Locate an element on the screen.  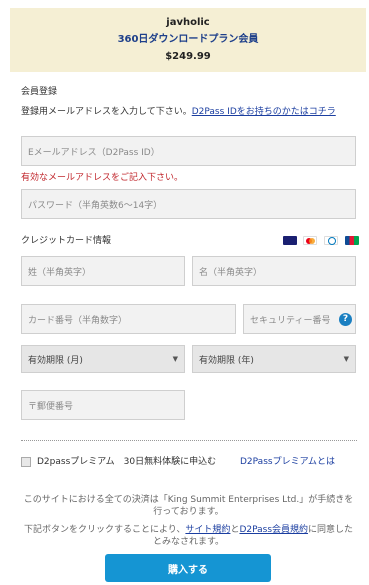
first-name-field: 名（半角英字） is located at coordinates (274, 271).